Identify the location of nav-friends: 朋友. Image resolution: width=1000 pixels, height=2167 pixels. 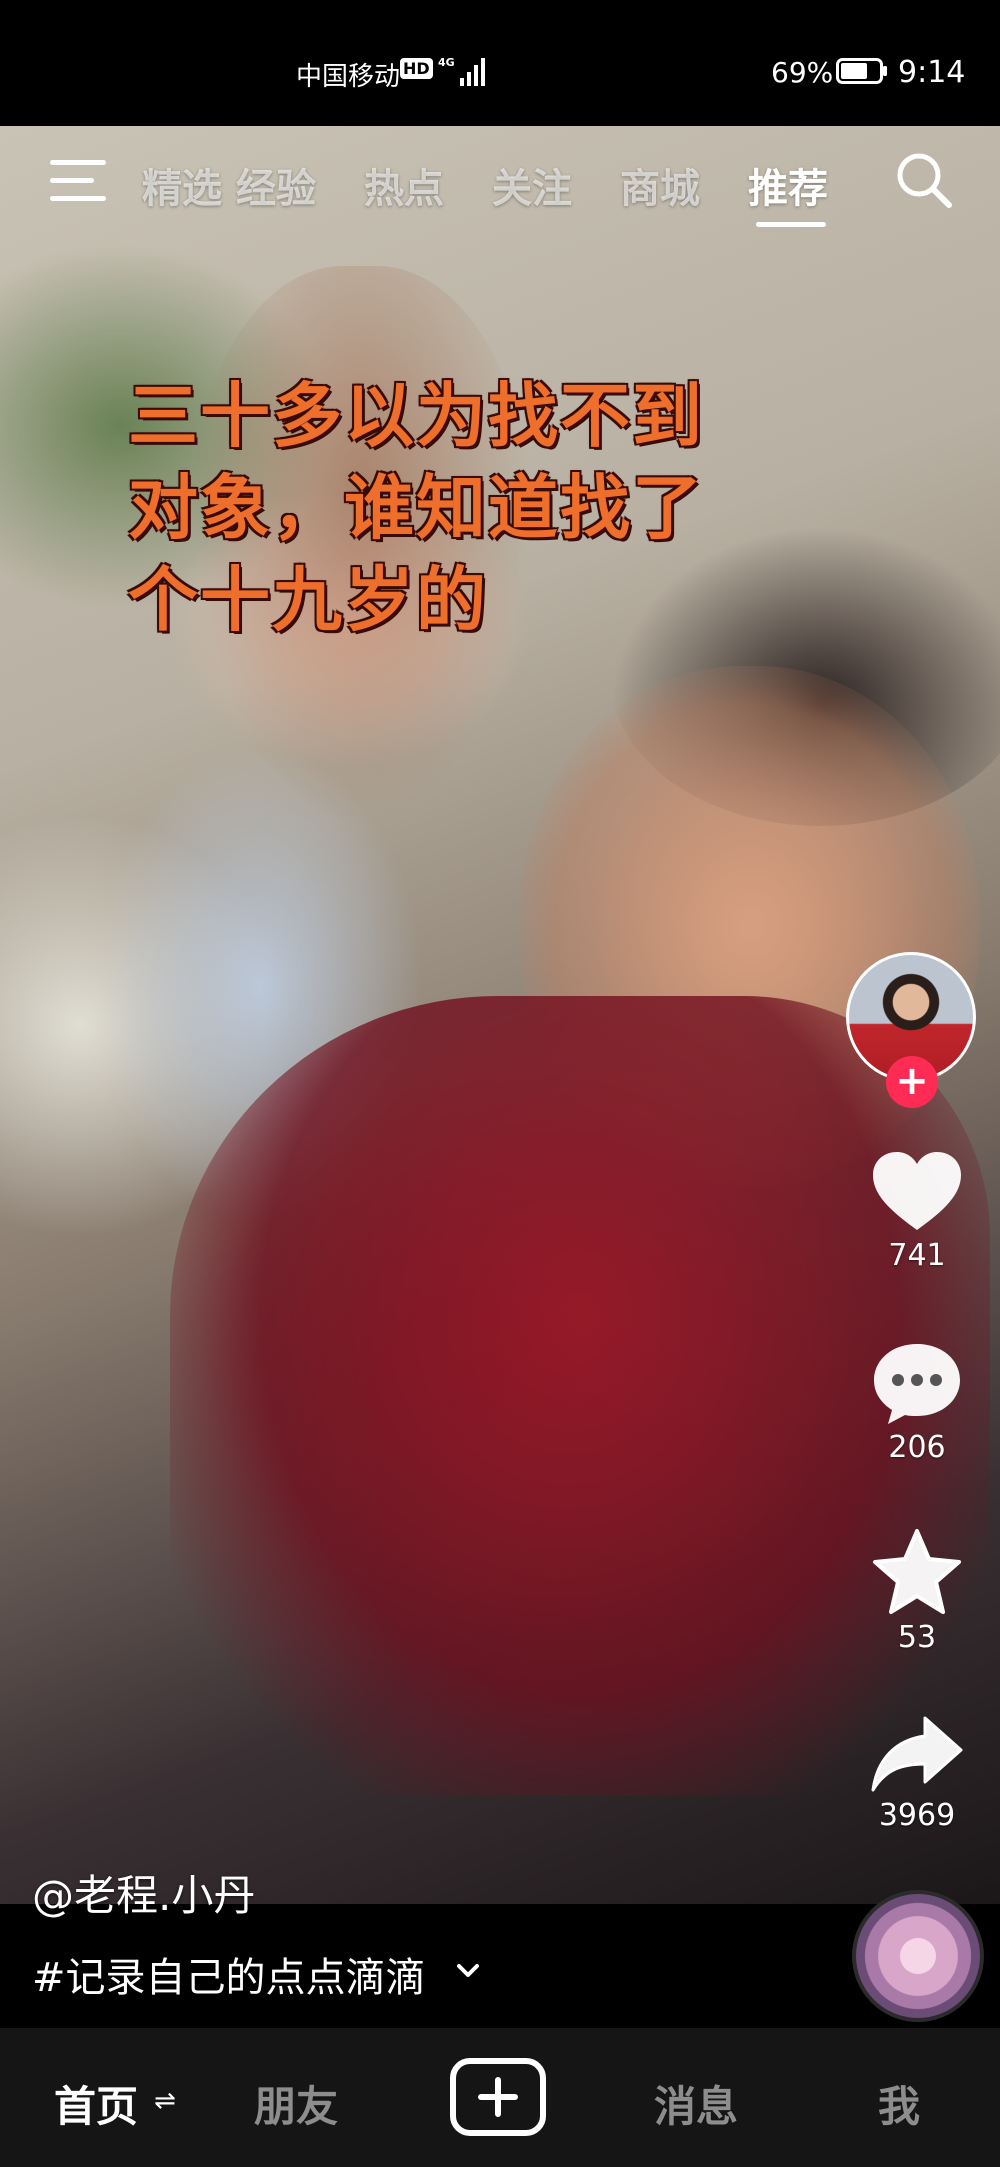
(296, 2103).